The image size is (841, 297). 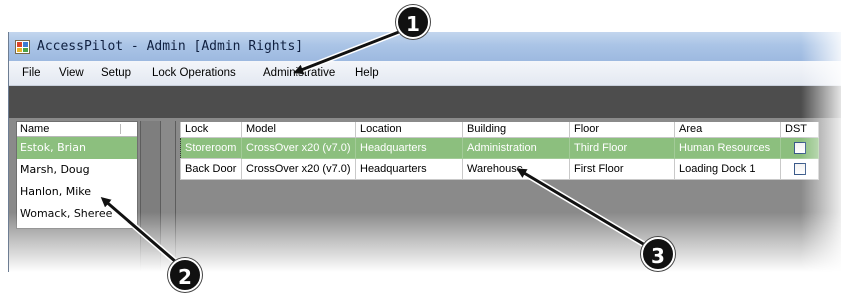 What do you see at coordinates (298, 130) in the screenshot?
I see `column-header-model: Model` at bounding box center [298, 130].